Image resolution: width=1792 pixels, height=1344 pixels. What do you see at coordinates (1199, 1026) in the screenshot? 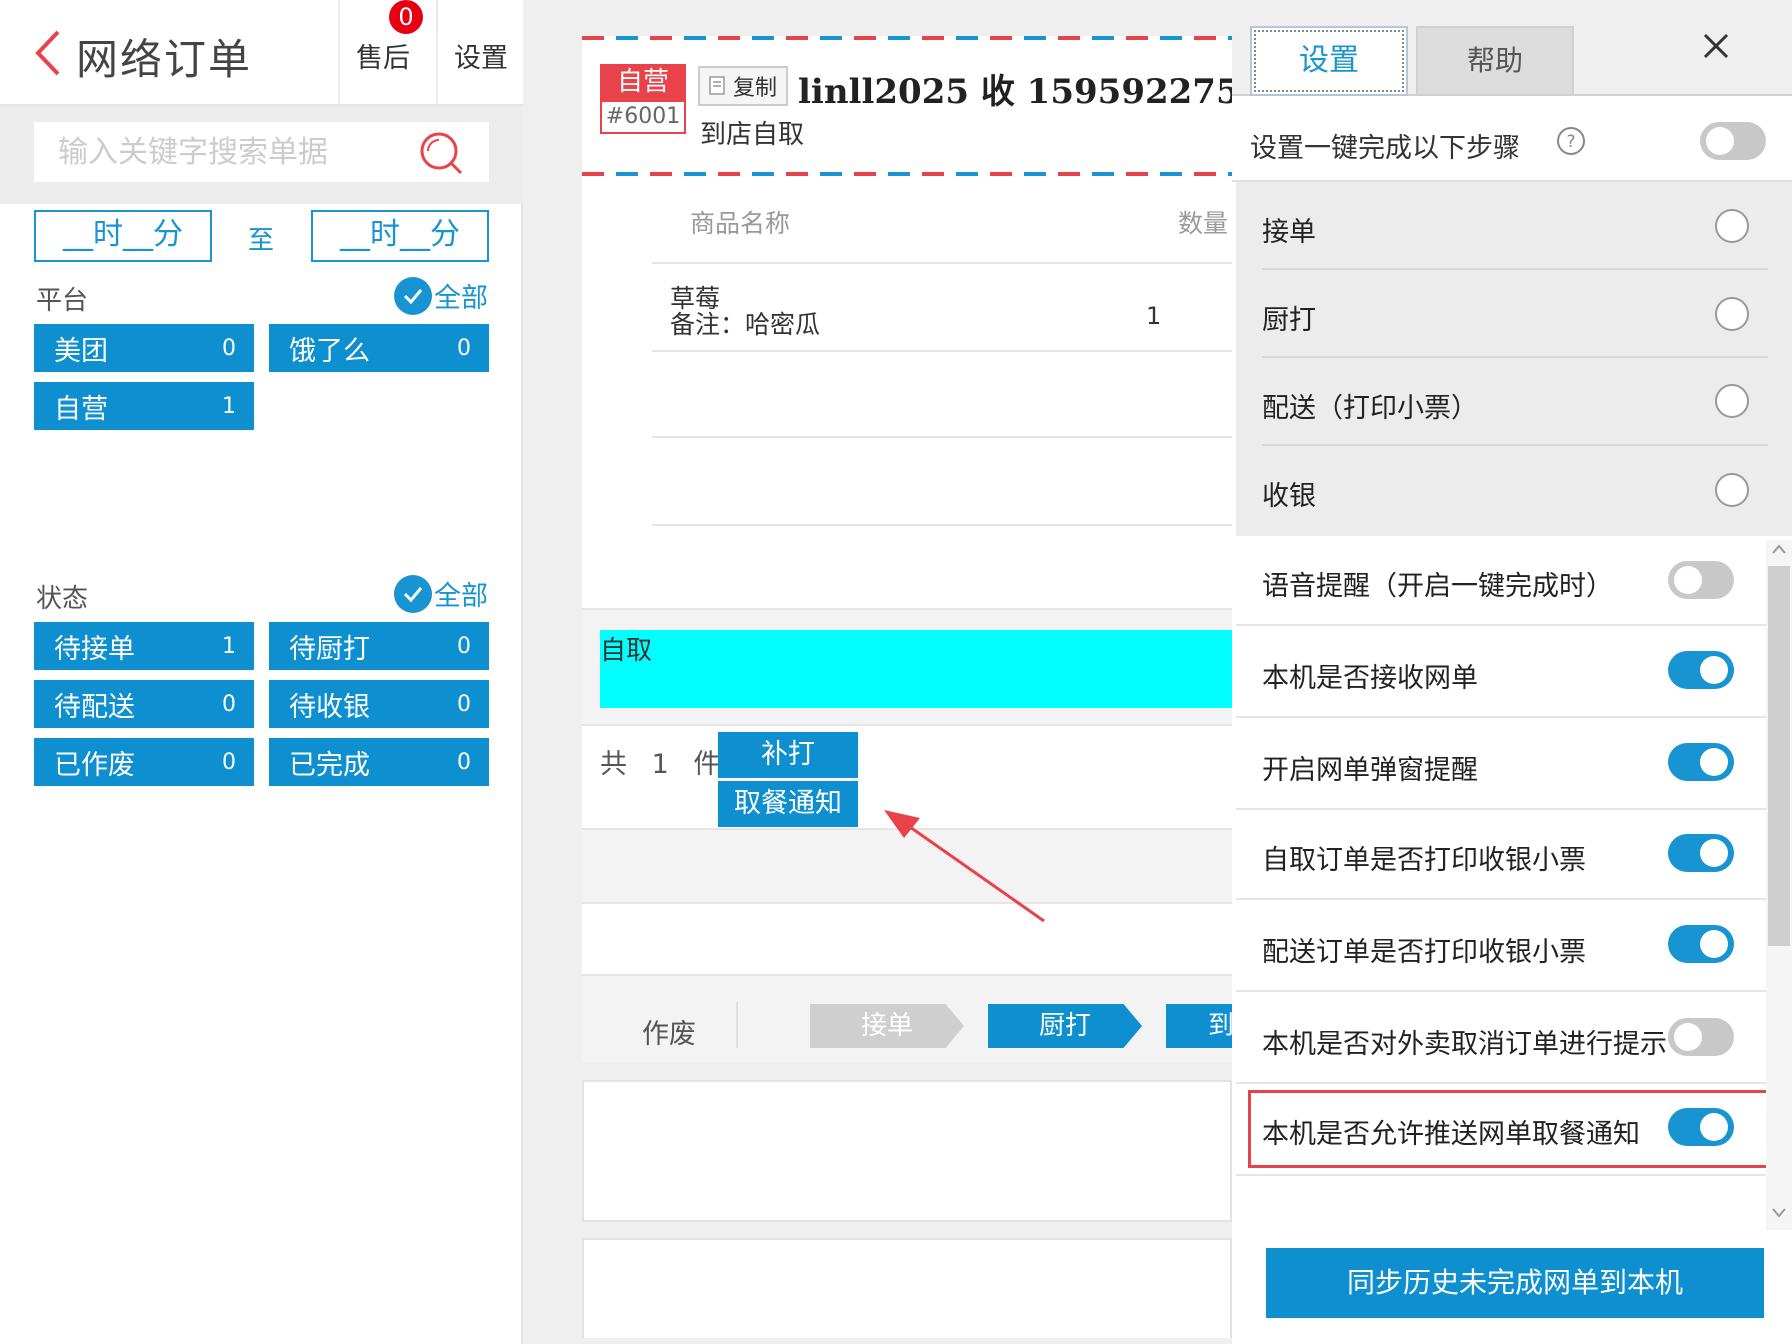
I see `flow-next-step: 到` at bounding box center [1199, 1026].